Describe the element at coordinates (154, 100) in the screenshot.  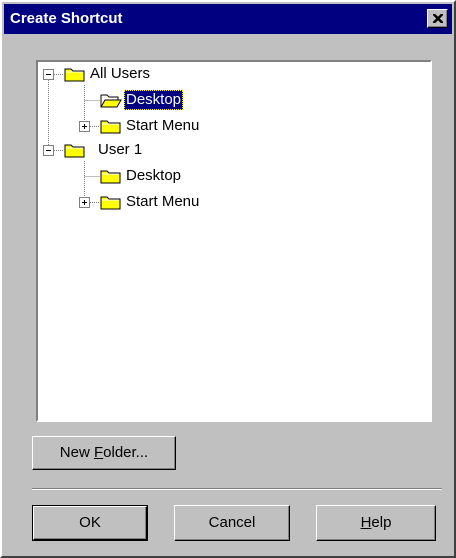
I see `tree-node-desktop-selected: Desktop` at that location.